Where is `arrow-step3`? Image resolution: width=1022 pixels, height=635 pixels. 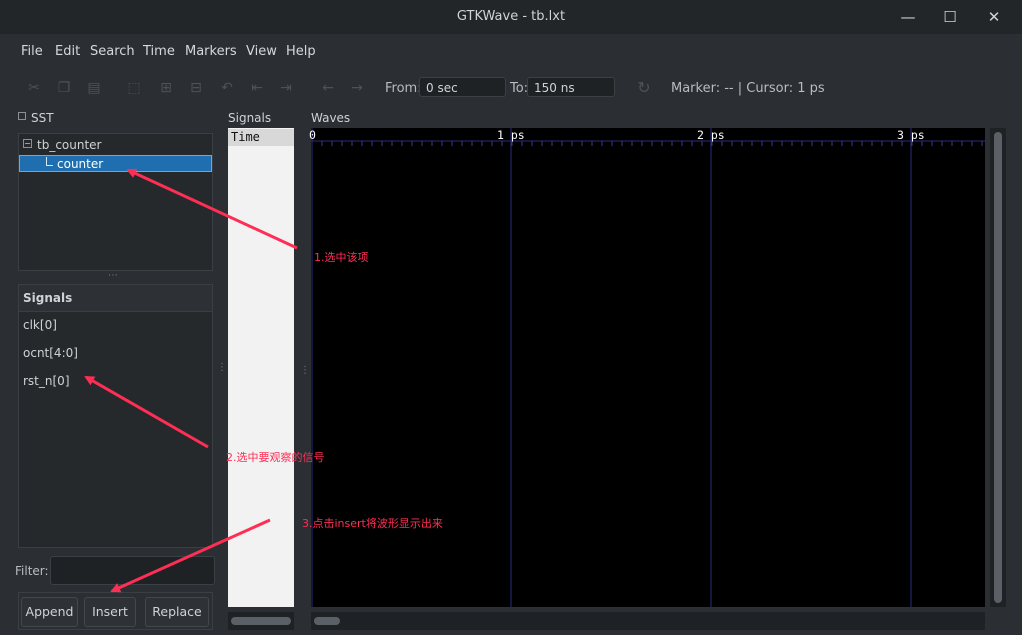 arrow-step3 is located at coordinates (190, 555).